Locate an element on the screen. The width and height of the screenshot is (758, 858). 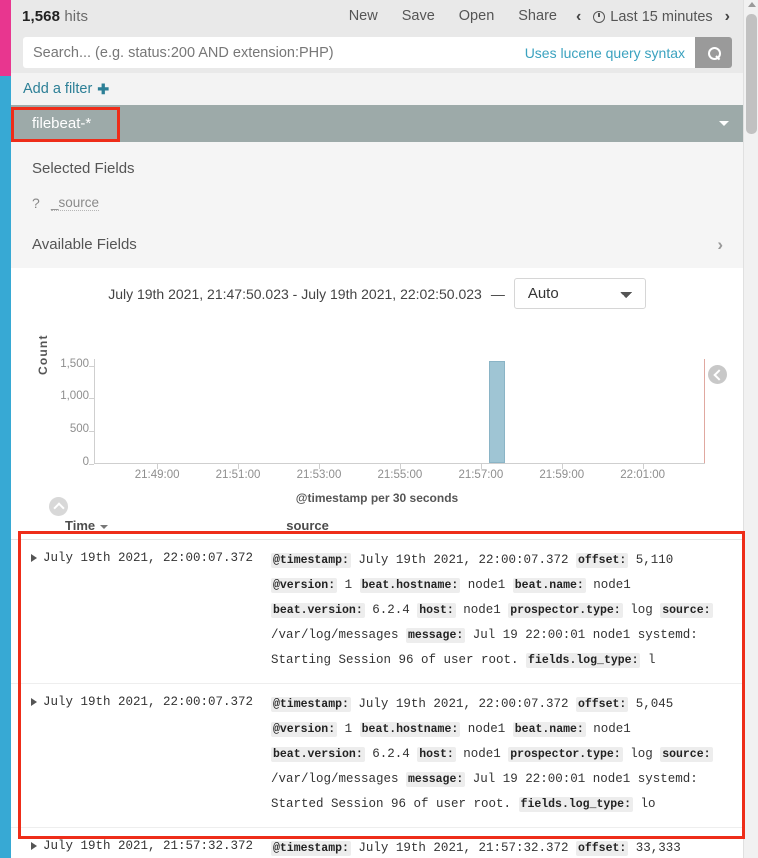
field-key: source: is located at coordinates (686, 754).